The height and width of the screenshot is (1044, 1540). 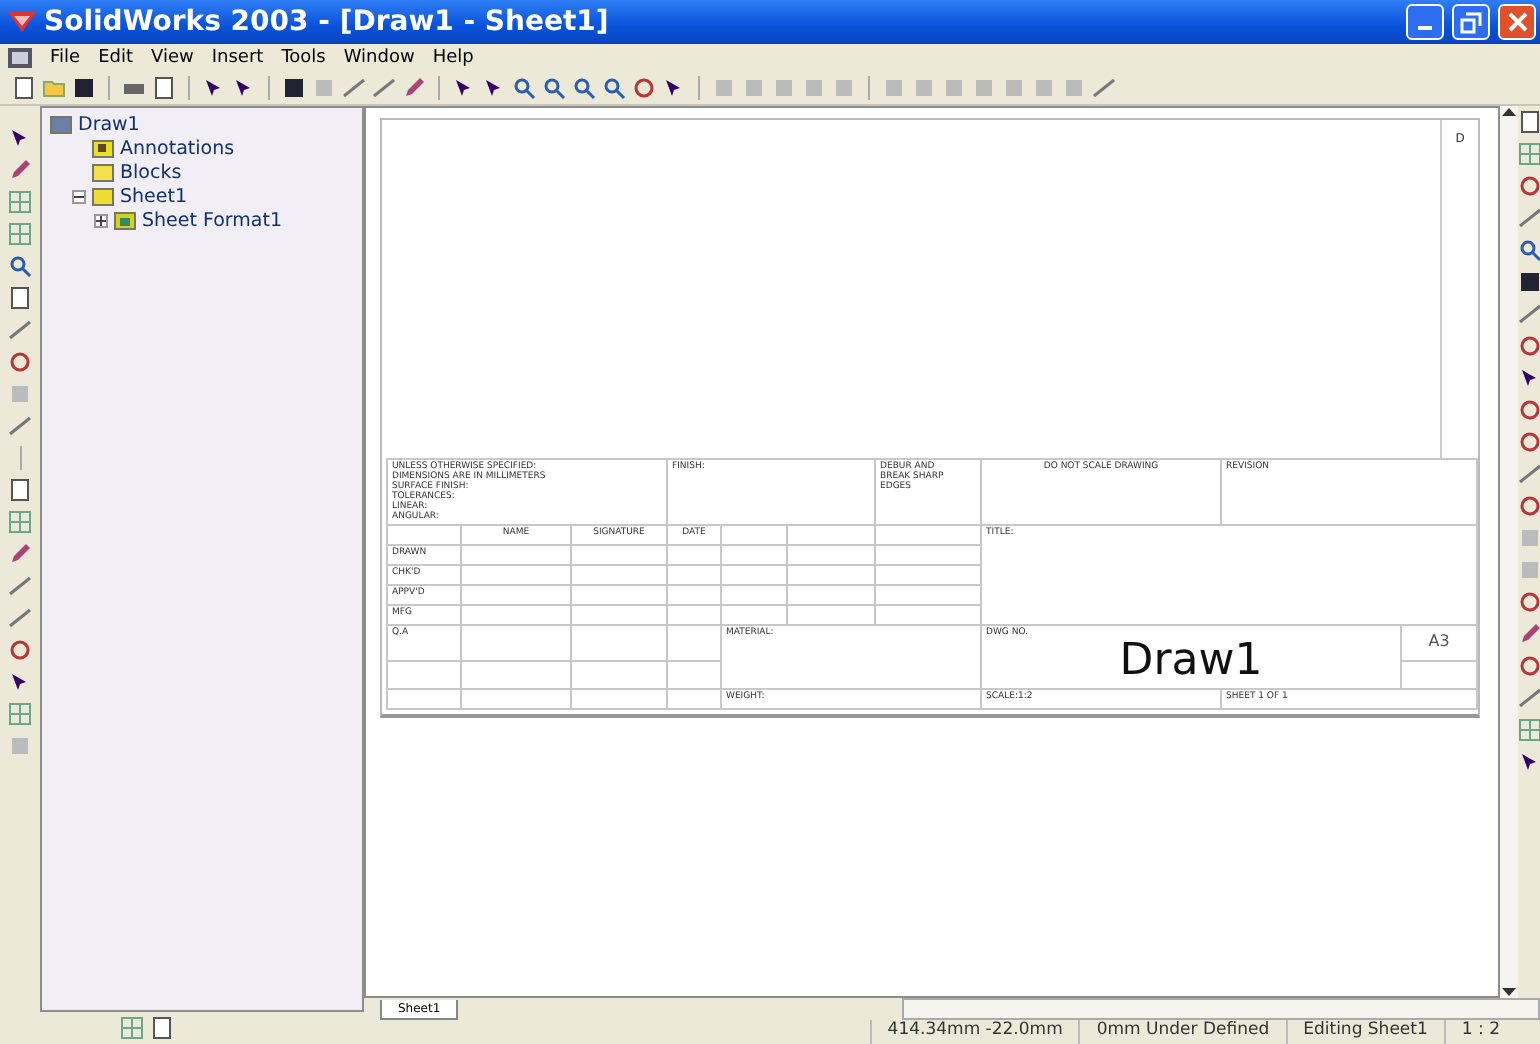 What do you see at coordinates (101, 221) in the screenshot?
I see `expand-toggle` at bounding box center [101, 221].